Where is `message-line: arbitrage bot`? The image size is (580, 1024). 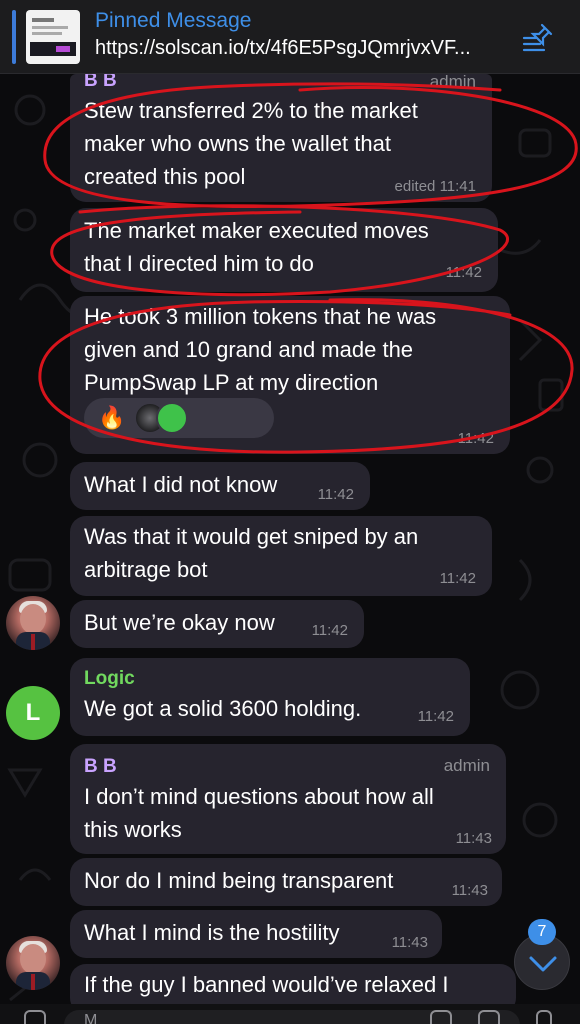 message-line: arbitrage bot is located at coordinates (146, 569).